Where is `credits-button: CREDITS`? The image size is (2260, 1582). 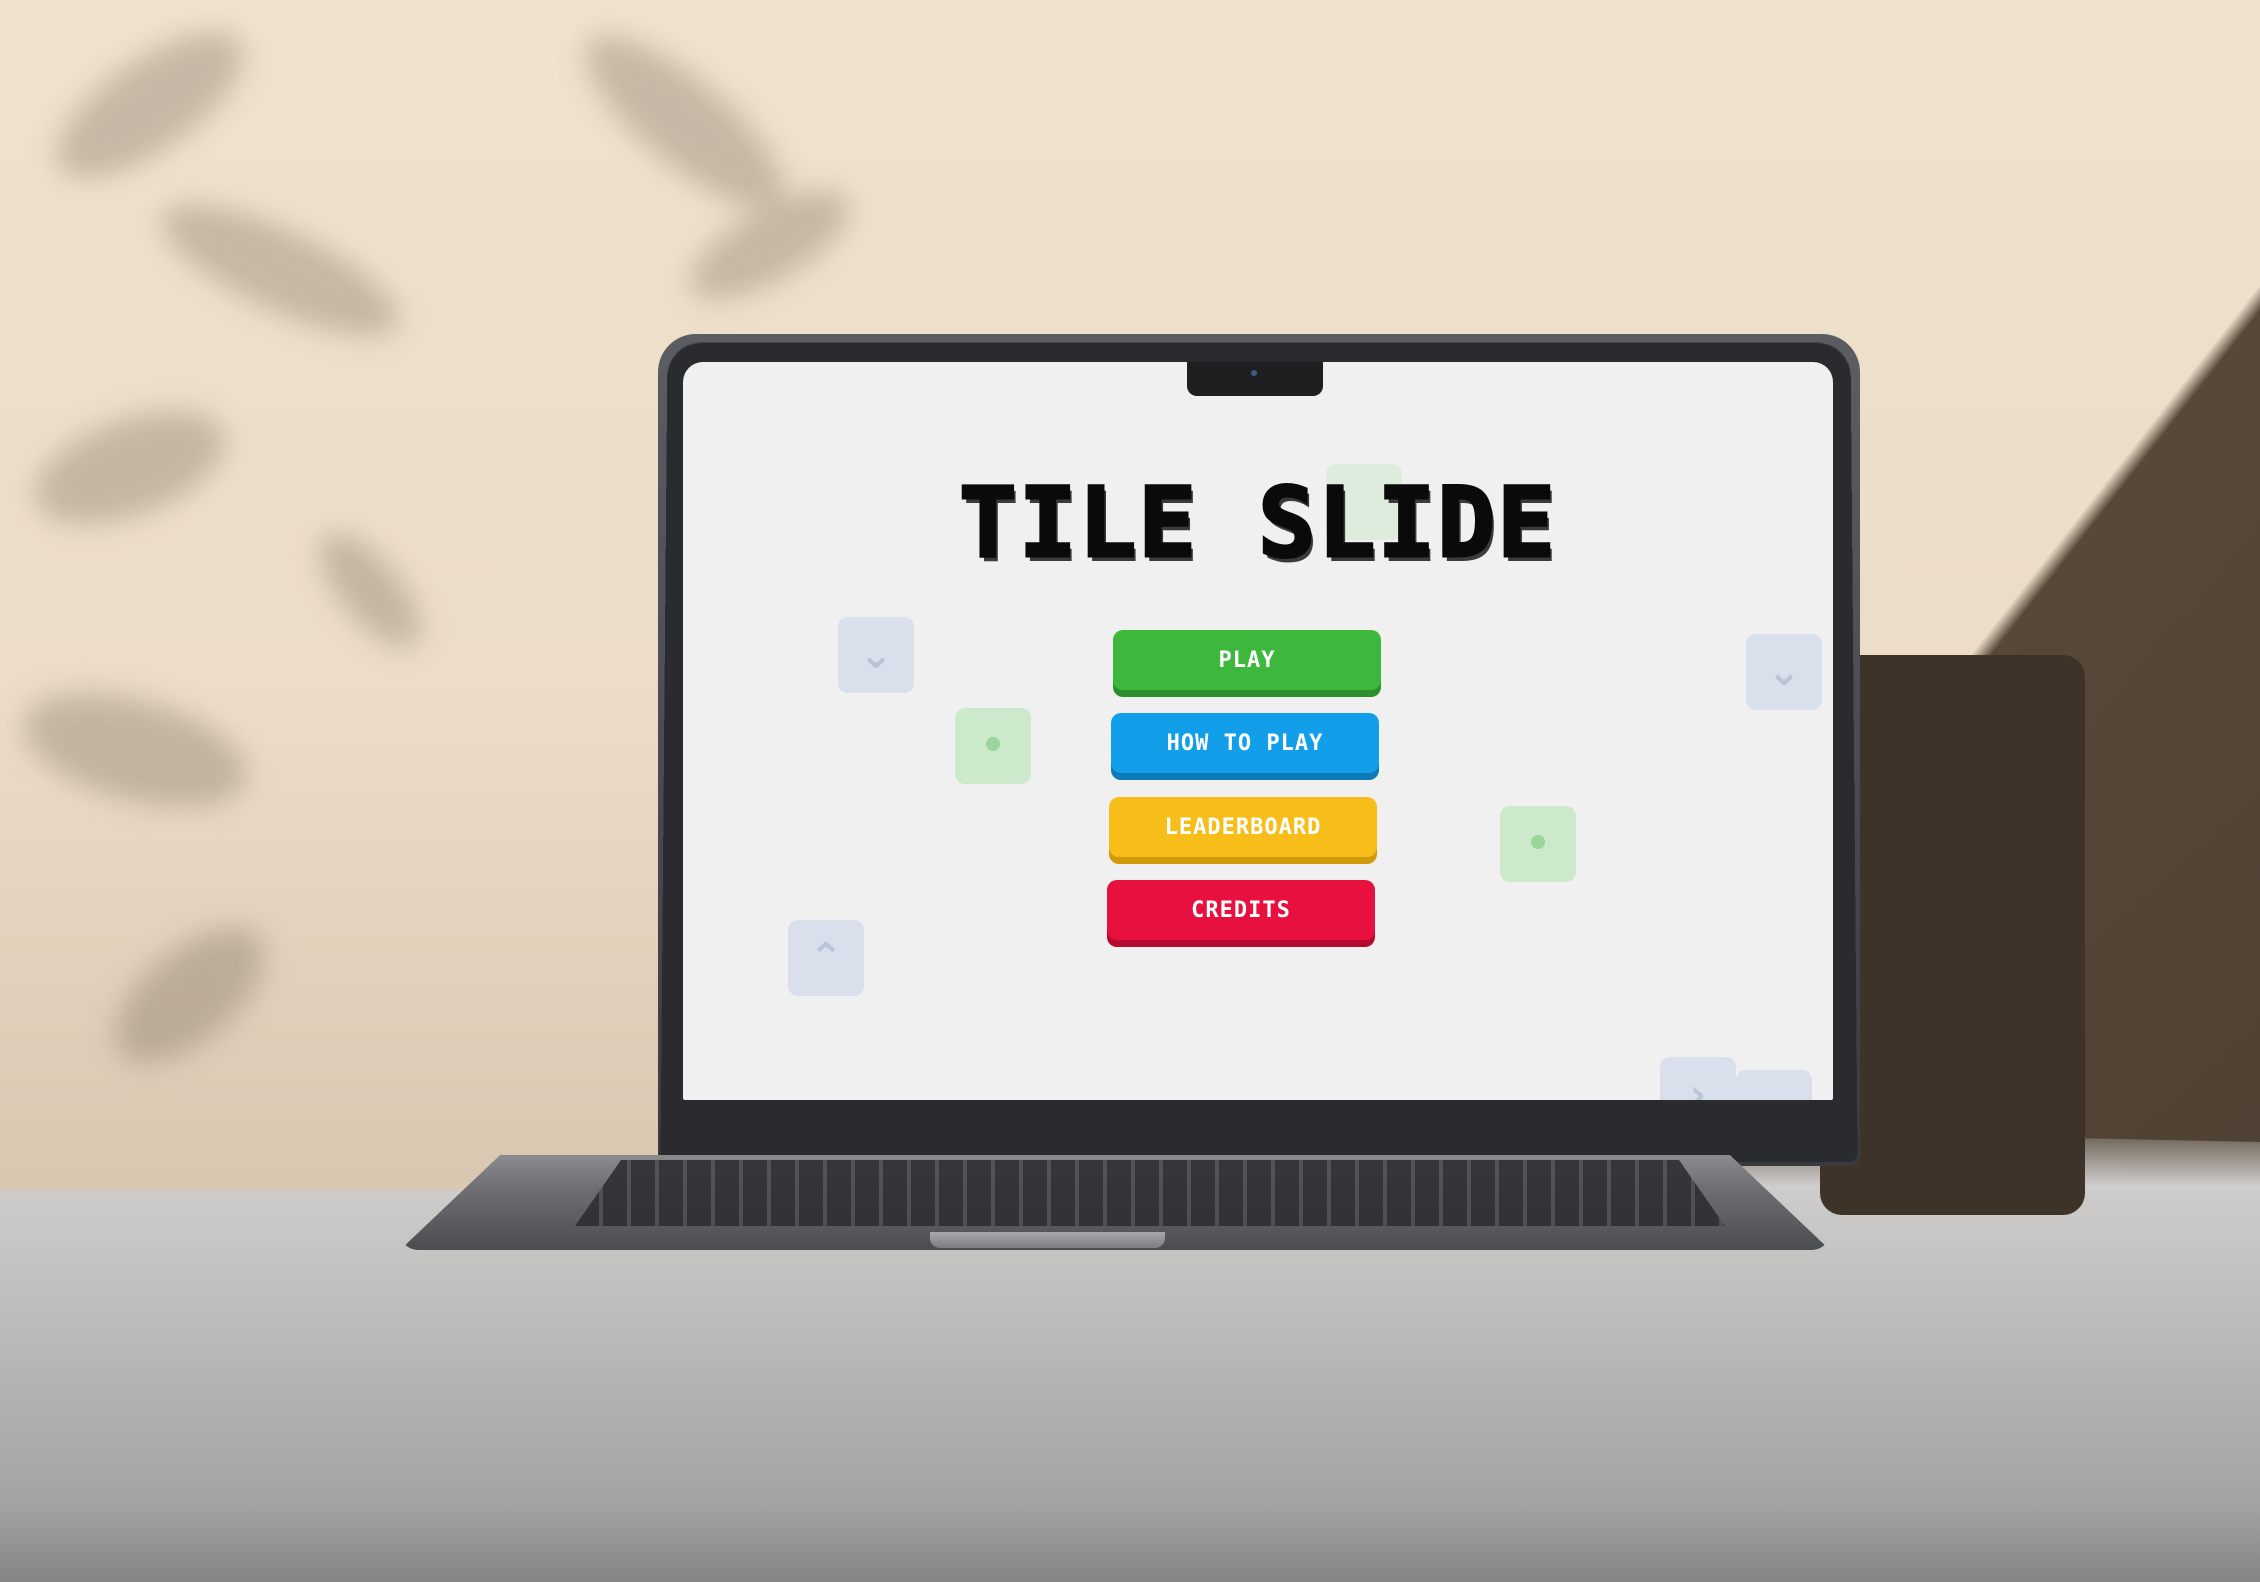
credits-button: CREDITS is located at coordinates (1241, 910).